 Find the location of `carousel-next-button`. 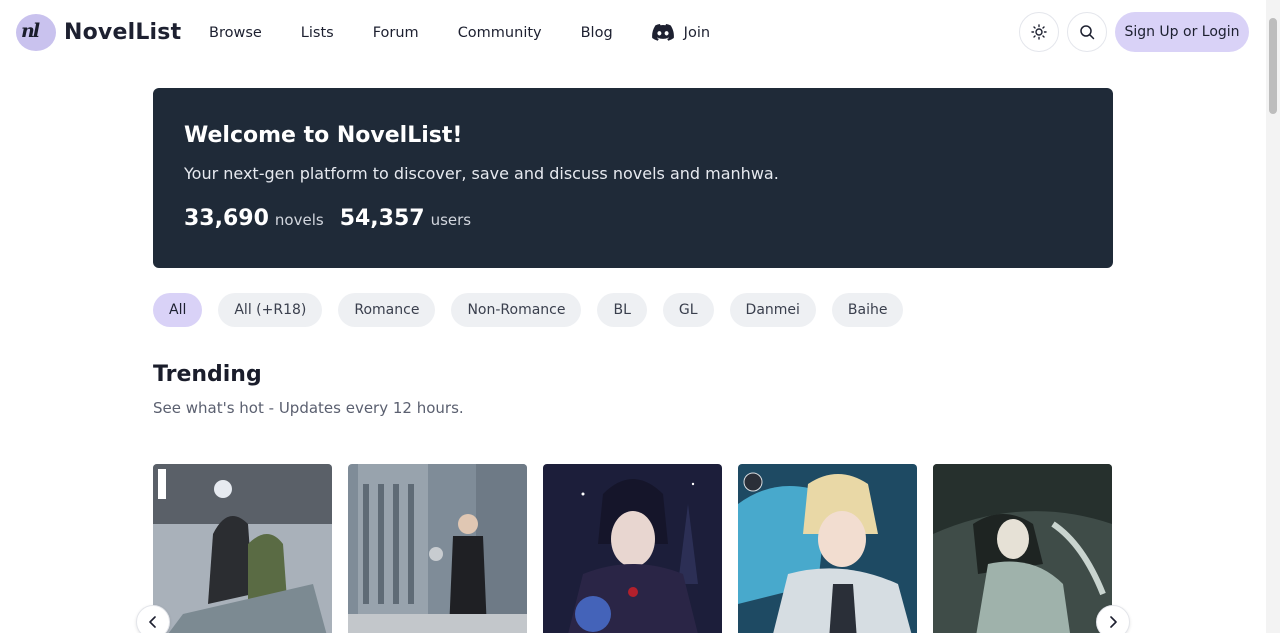

carousel-next-button is located at coordinates (1113, 619).